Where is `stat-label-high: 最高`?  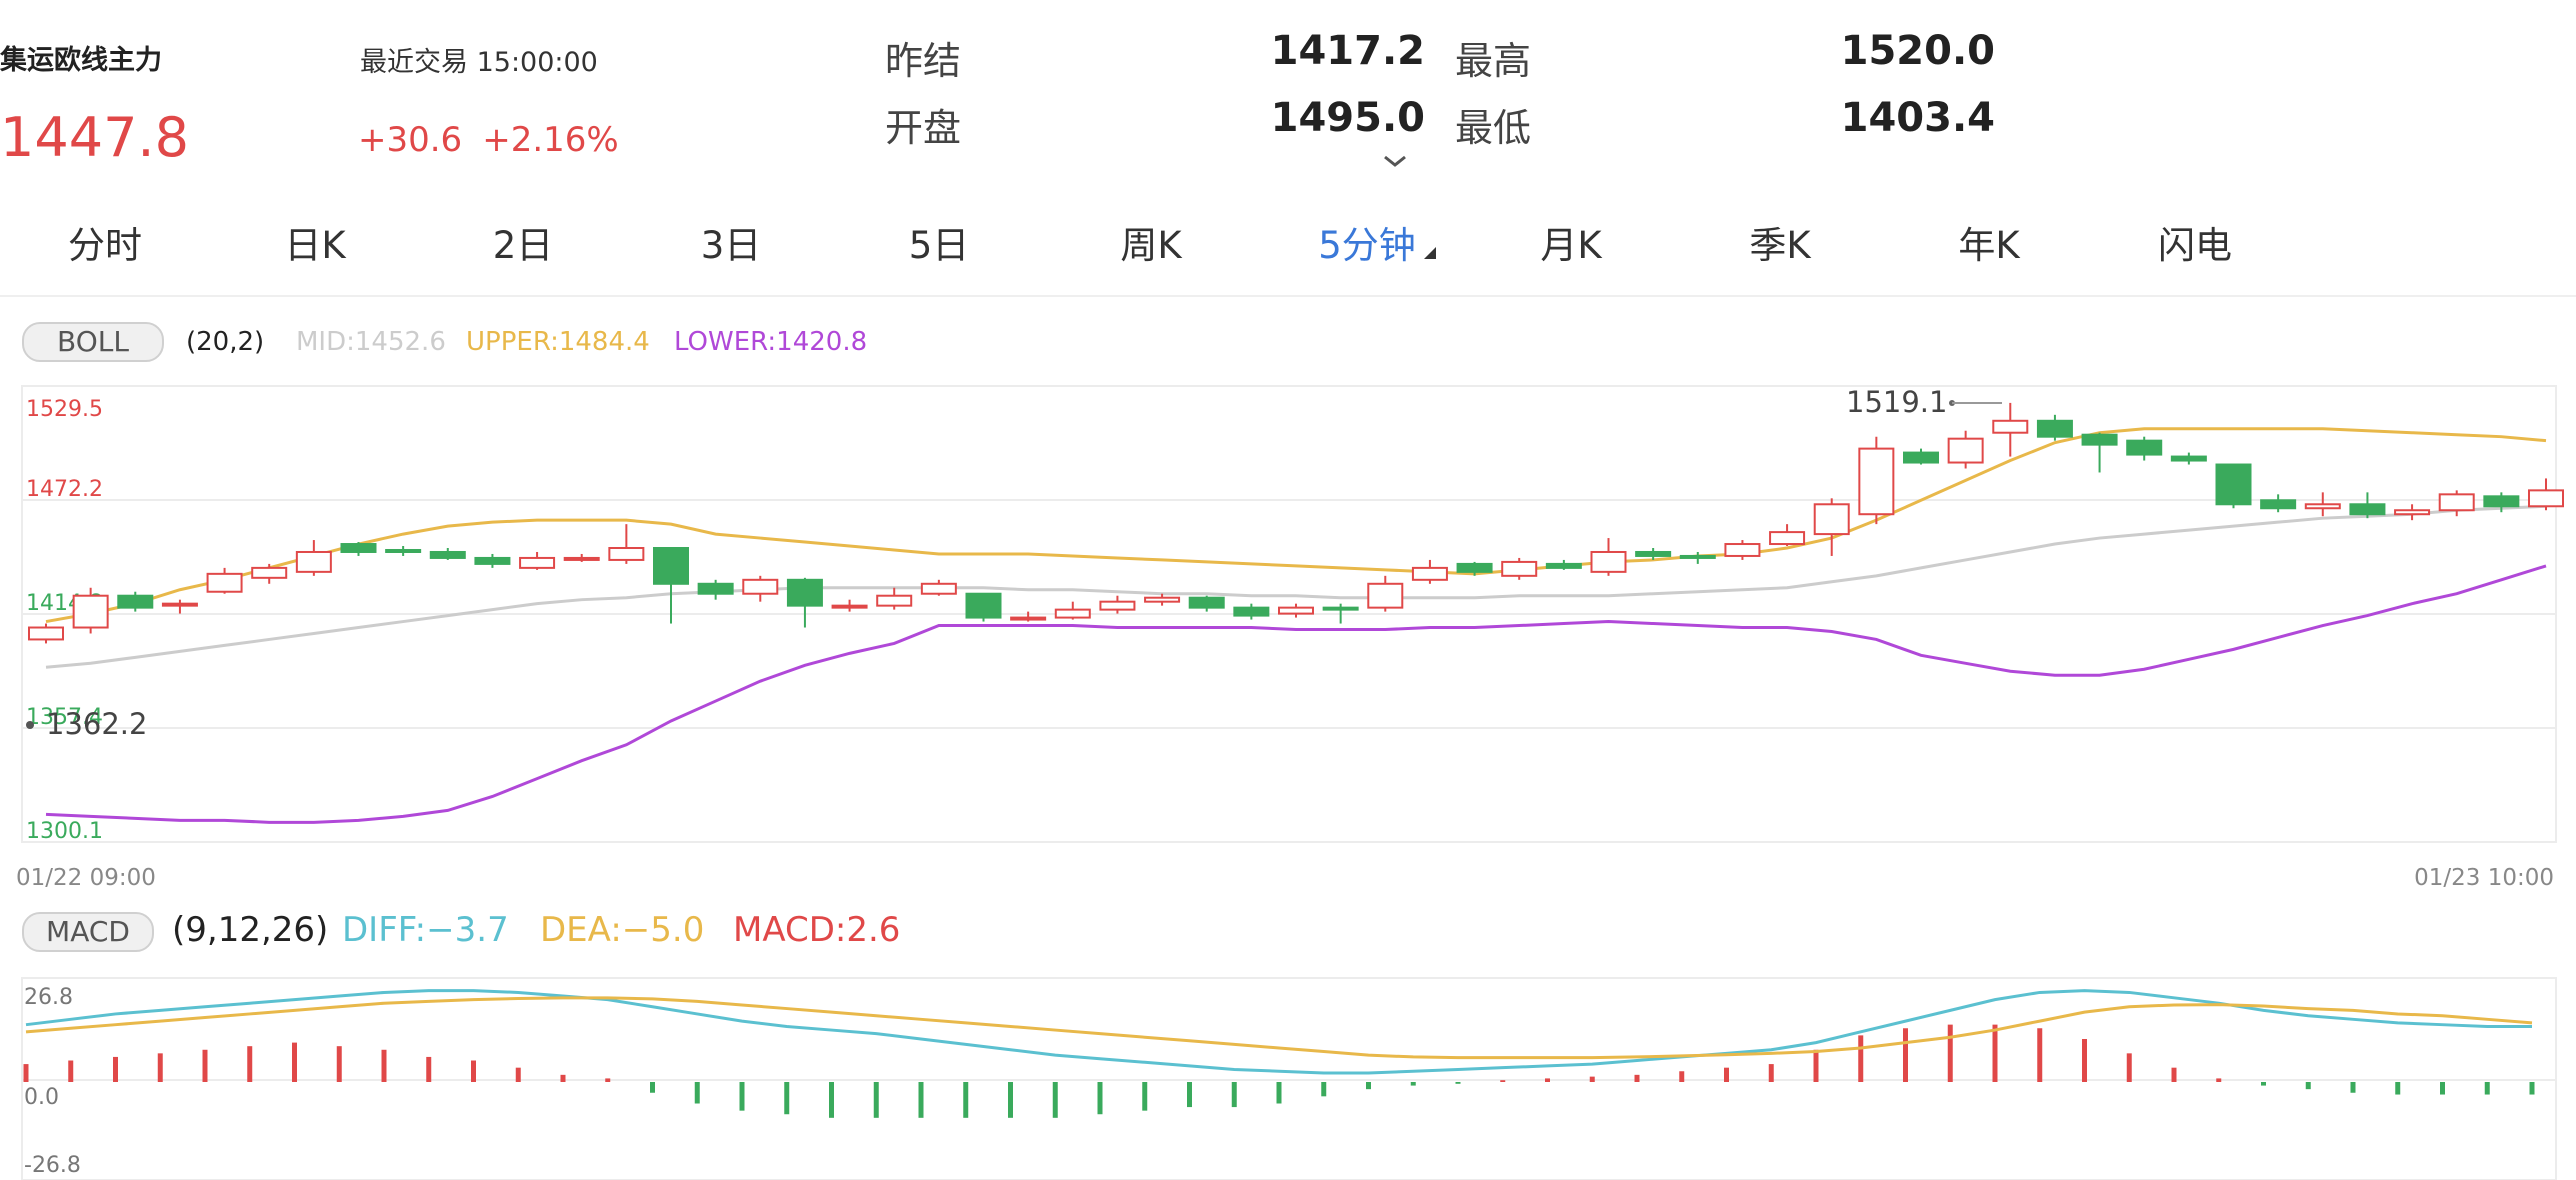
stat-label-high: 最高 is located at coordinates (1493, 61).